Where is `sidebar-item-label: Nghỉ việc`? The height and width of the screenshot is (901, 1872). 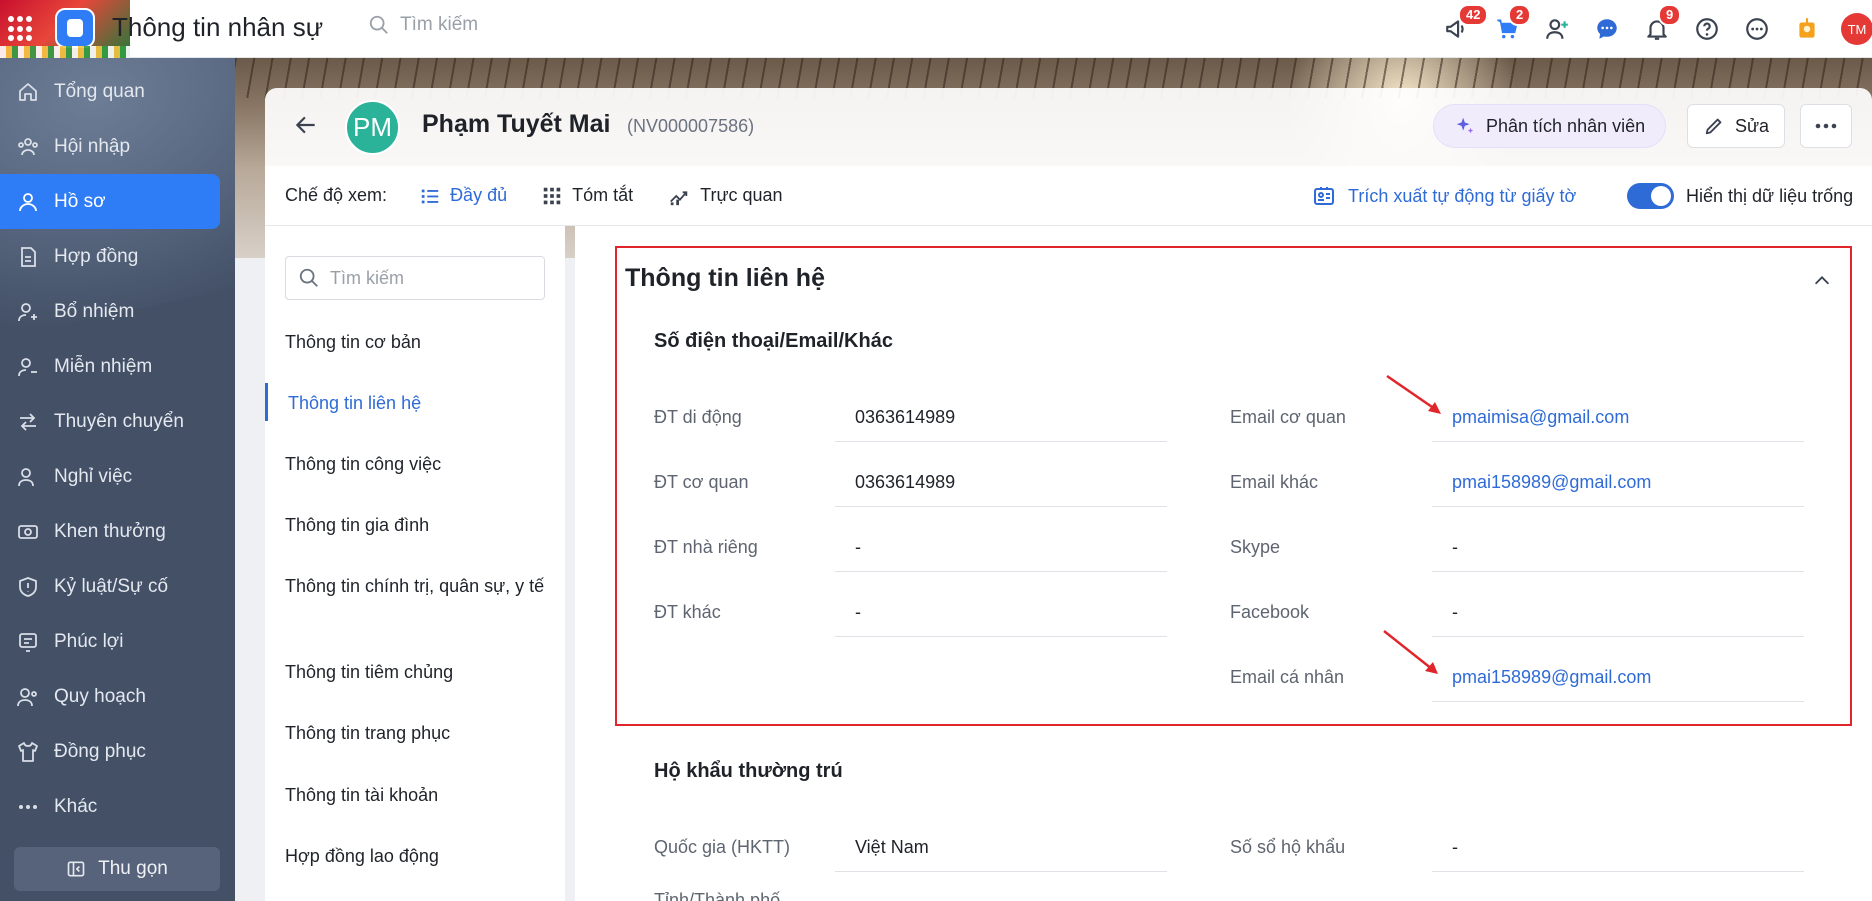
sidebar-item-label: Nghỉ việc is located at coordinates (93, 476).